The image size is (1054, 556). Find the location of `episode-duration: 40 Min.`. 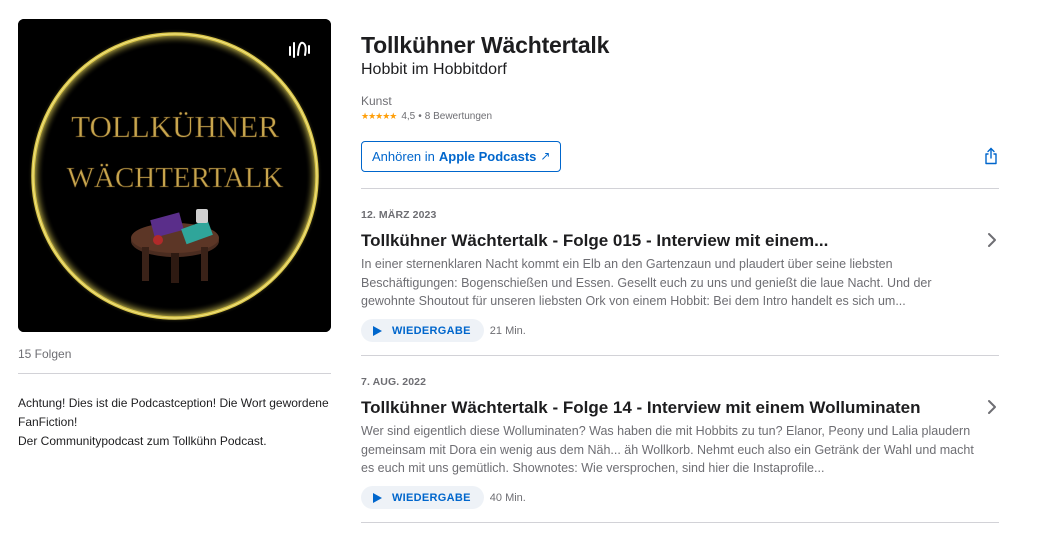

episode-duration: 40 Min. is located at coordinates (507, 497).